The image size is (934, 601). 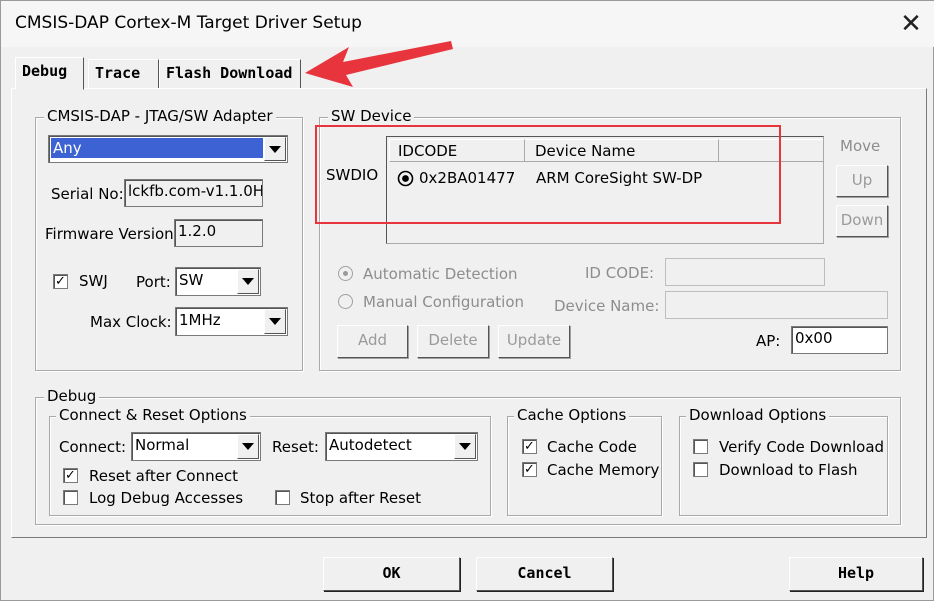 I want to click on port-select: SW, so click(x=218, y=281).